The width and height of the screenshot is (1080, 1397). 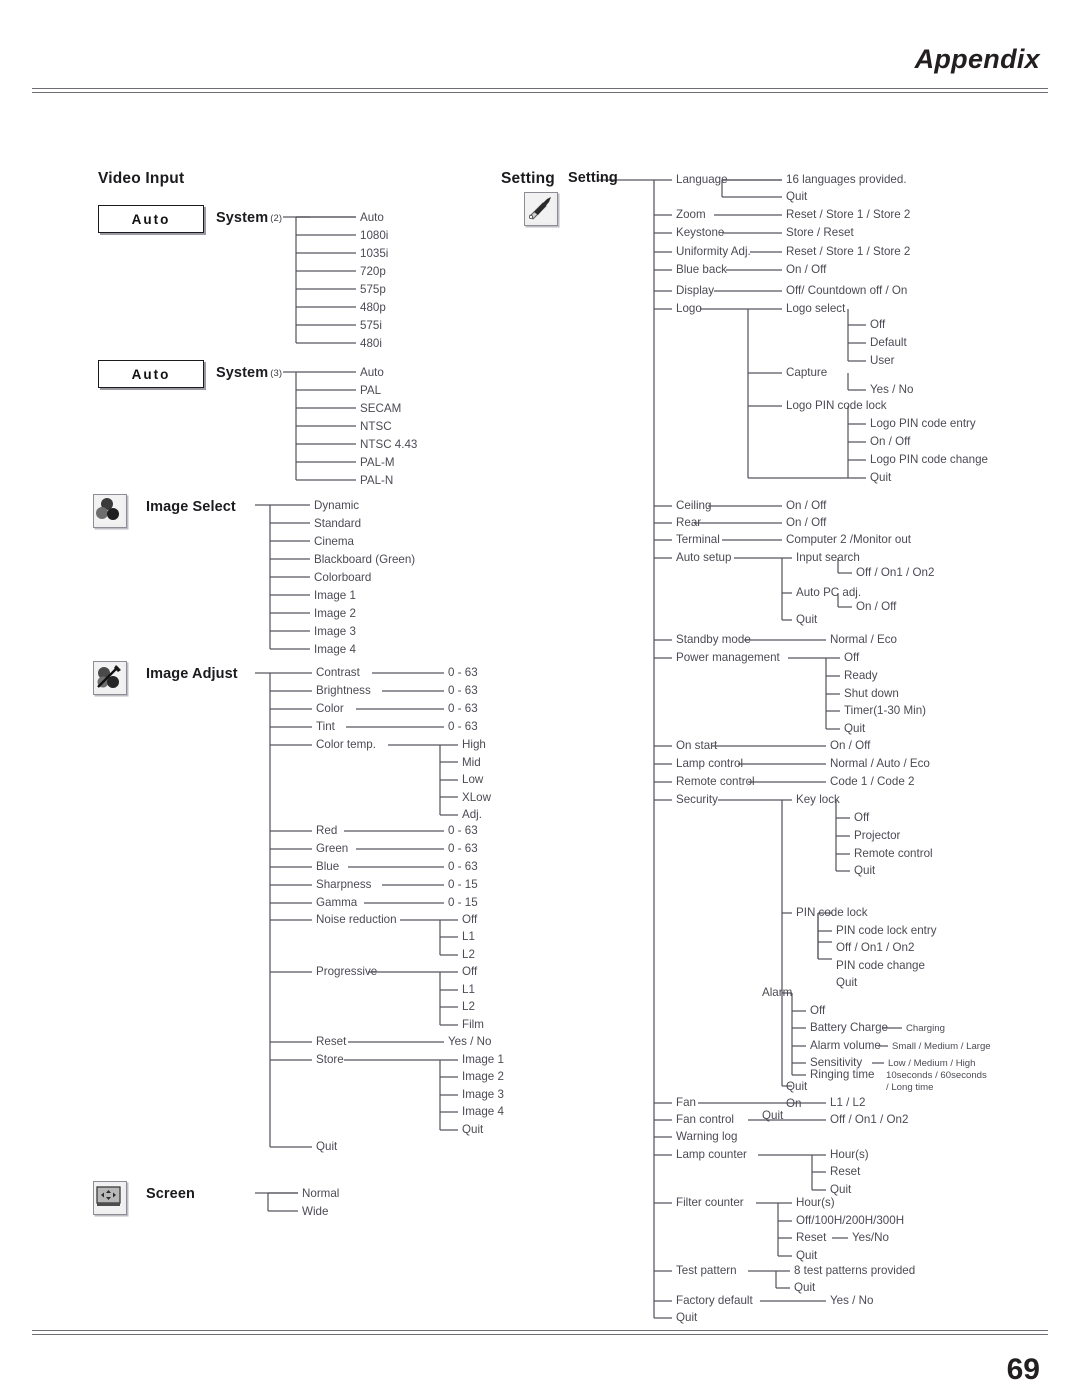 I want to click on screen-icon, so click(x=110, y=1198).